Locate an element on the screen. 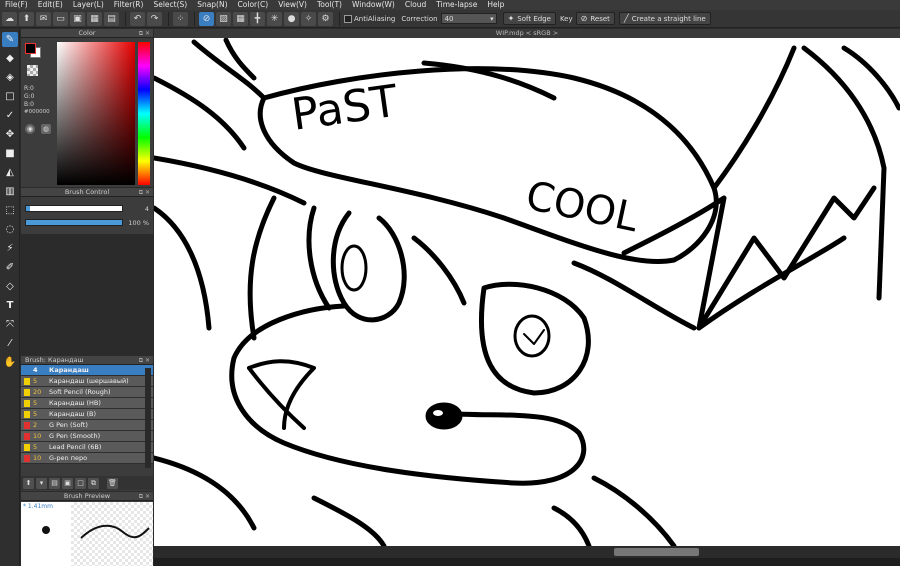  brush-copy-icon: ⧉ is located at coordinates (93, 483).